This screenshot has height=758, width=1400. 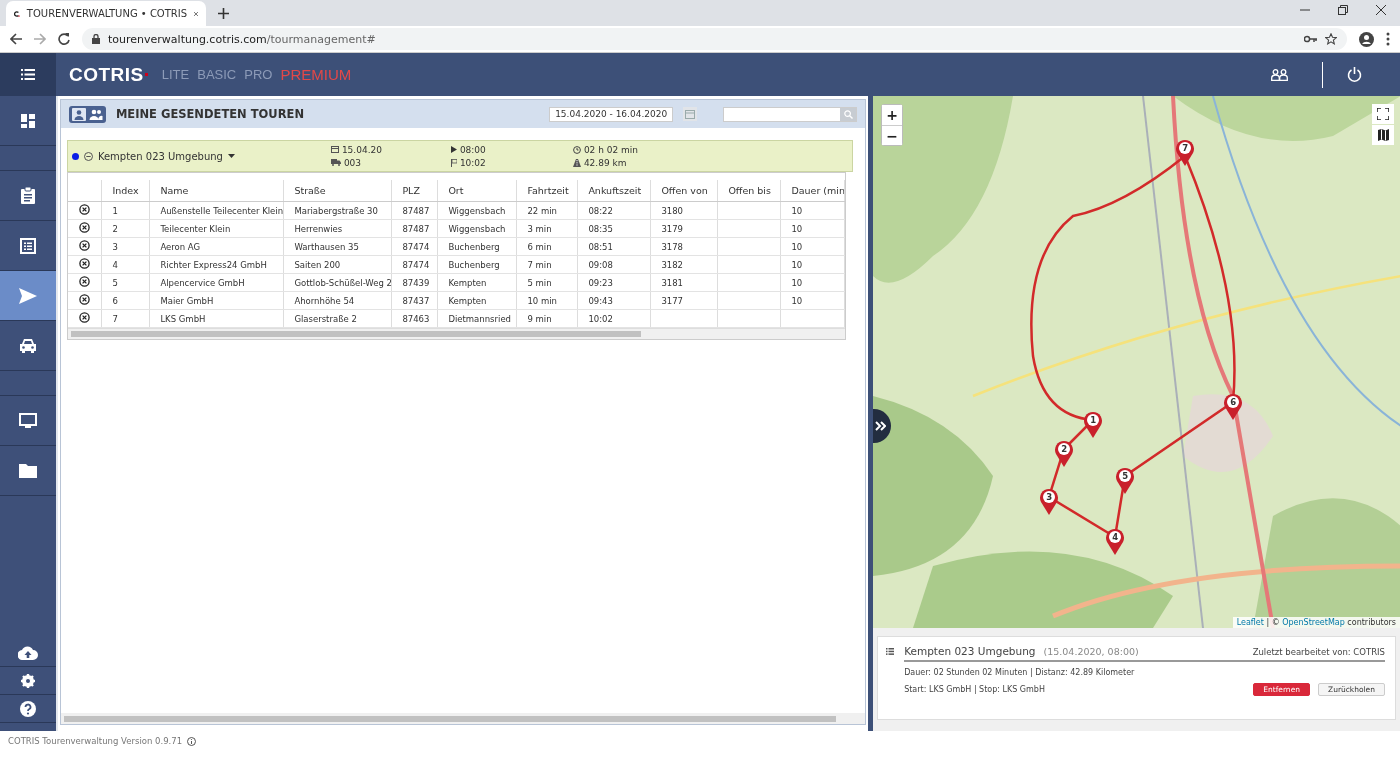 I want to click on map-marker: 2, so click(x=1064, y=453).